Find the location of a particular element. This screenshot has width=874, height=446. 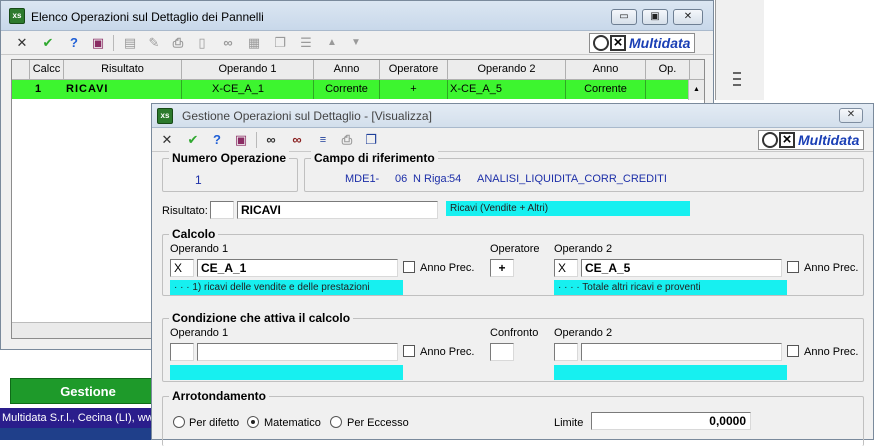

numero-operazione-label: Numero Operazione is located at coordinates (229, 158).